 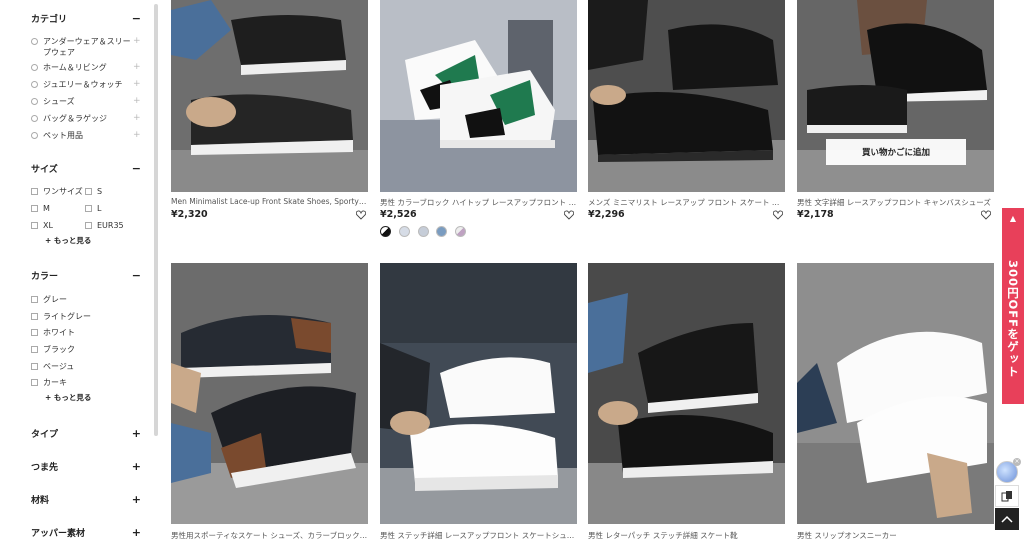 I want to click on size-option: EUR35, so click(x=104, y=225).